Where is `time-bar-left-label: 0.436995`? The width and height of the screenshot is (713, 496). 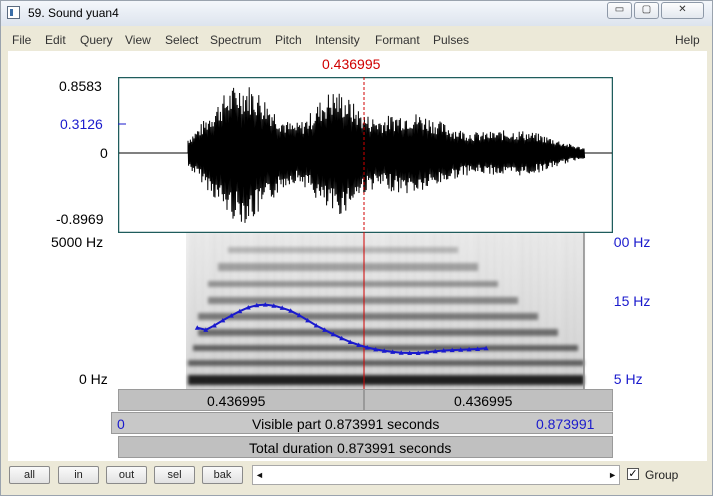 time-bar-left-label: 0.436995 is located at coordinates (236, 401).